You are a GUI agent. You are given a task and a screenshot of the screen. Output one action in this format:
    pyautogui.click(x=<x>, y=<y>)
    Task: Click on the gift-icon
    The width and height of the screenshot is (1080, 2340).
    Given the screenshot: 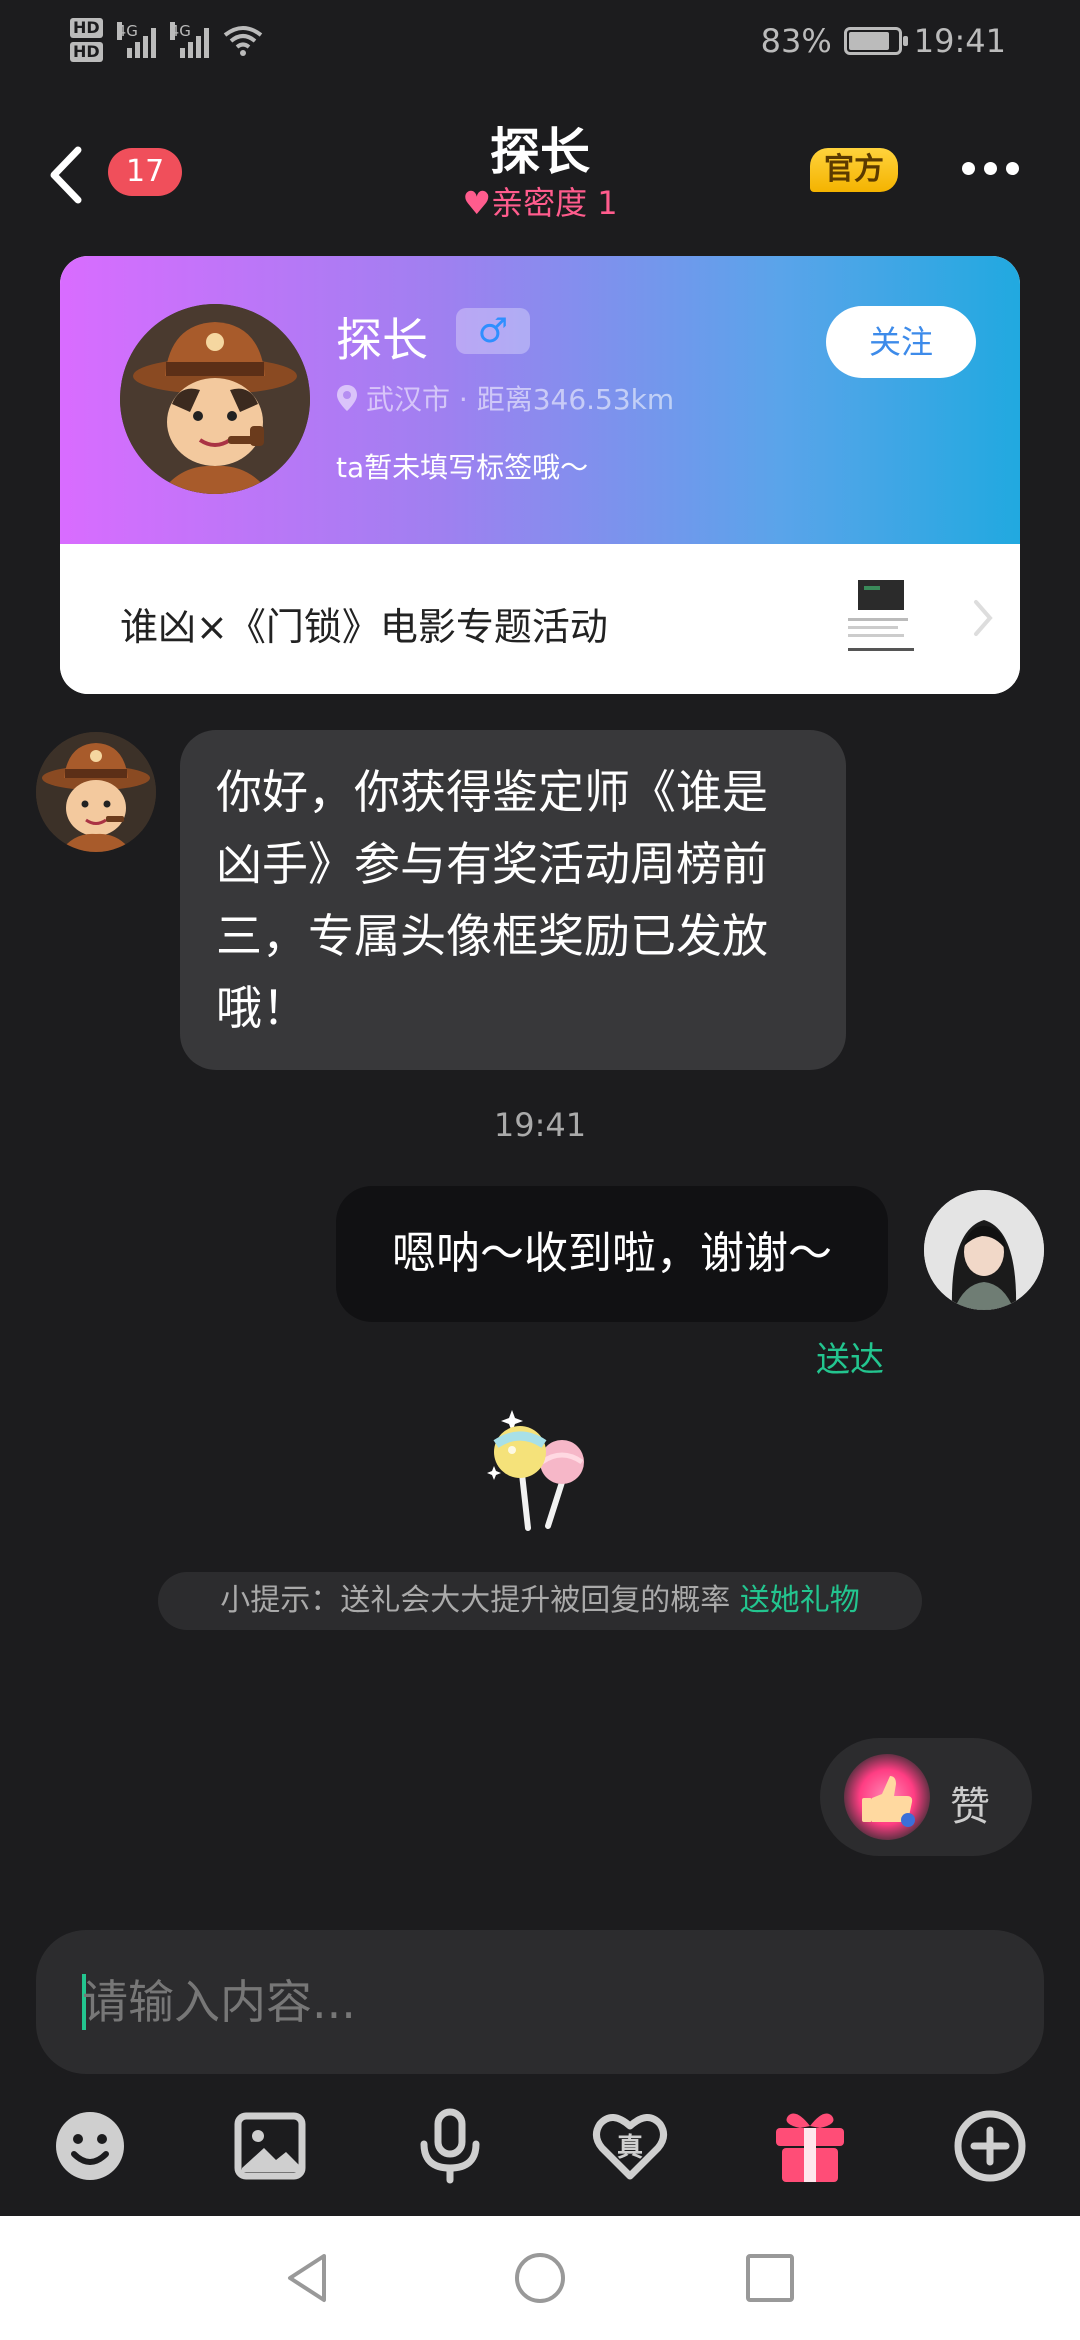 What is the action you would take?
    pyautogui.click(x=810, y=2147)
    